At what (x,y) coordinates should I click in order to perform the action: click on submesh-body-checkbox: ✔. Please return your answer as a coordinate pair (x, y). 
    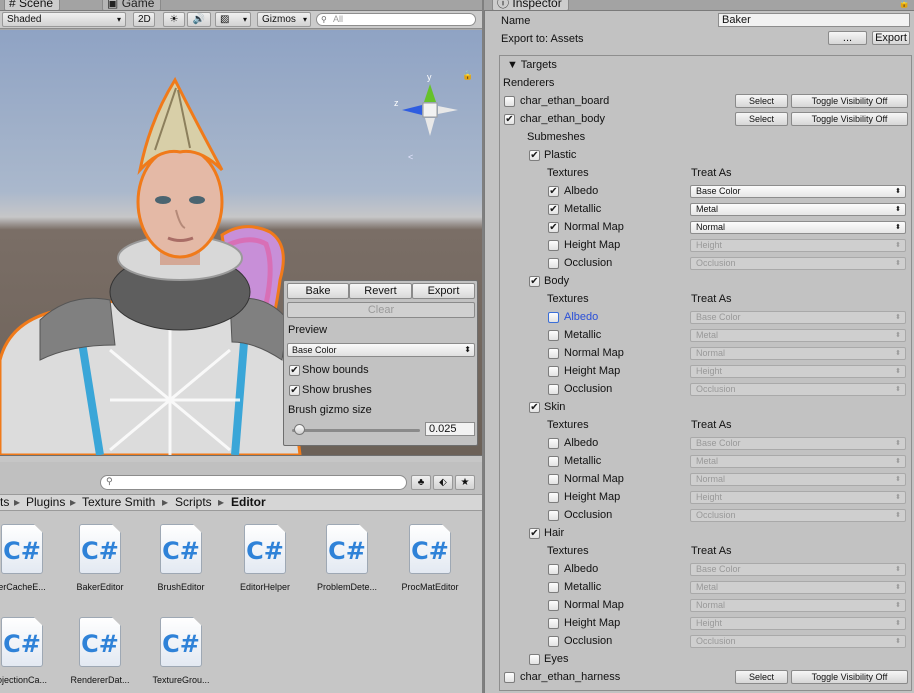
    Looking at the image, I should click on (534, 281).